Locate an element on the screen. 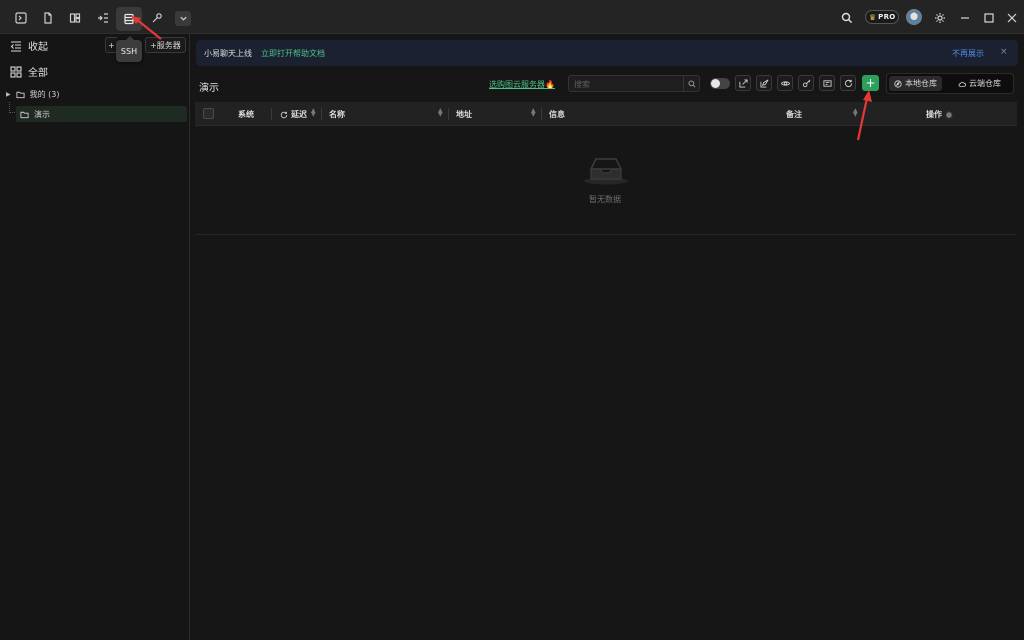 This screenshot has height=640, width=1024. key-button is located at coordinates (806, 83).